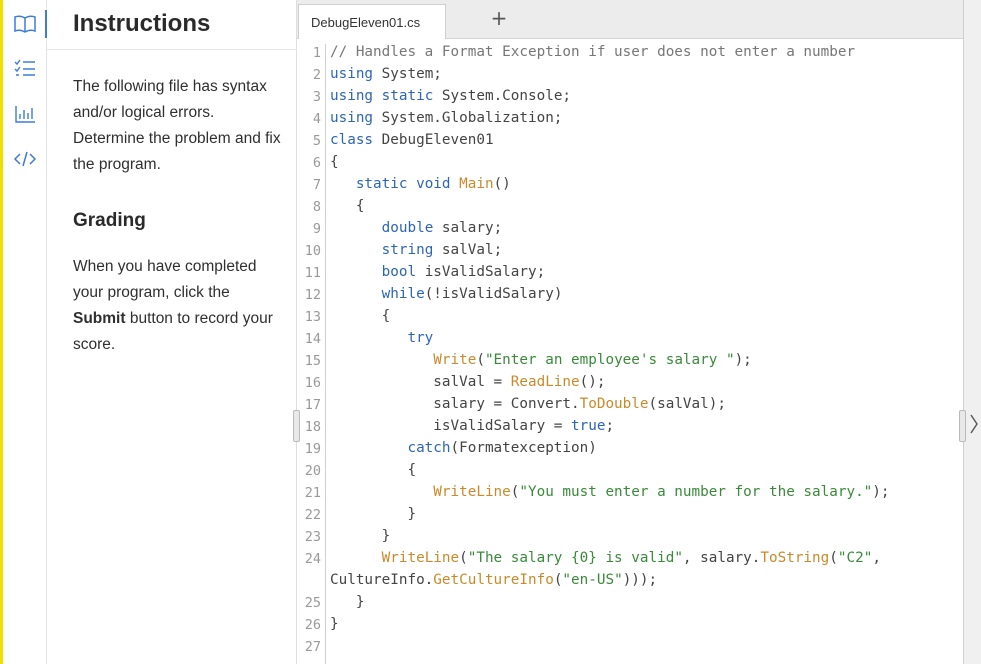 Image resolution: width=981 pixels, height=664 pixels. I want to click on panel-title: Instructions, so click(142, 23).